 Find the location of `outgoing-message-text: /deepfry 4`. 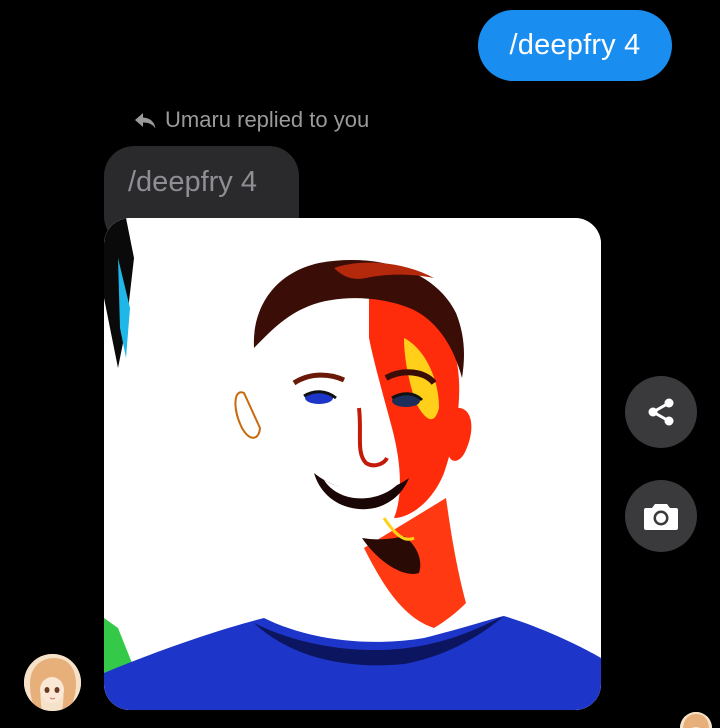

outgoing-message-text: /deepfry 4 is located at coordinates (575, 45).